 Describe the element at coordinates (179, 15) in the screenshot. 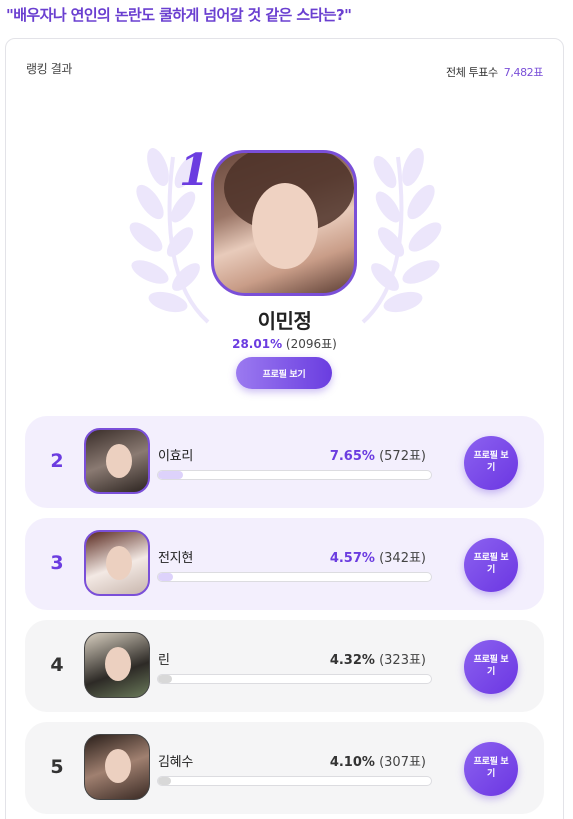

I see `poll-question: "배우자나 연인의 논란도 쿨하게 넘어갈 것 같은 스타는?"` at that location.